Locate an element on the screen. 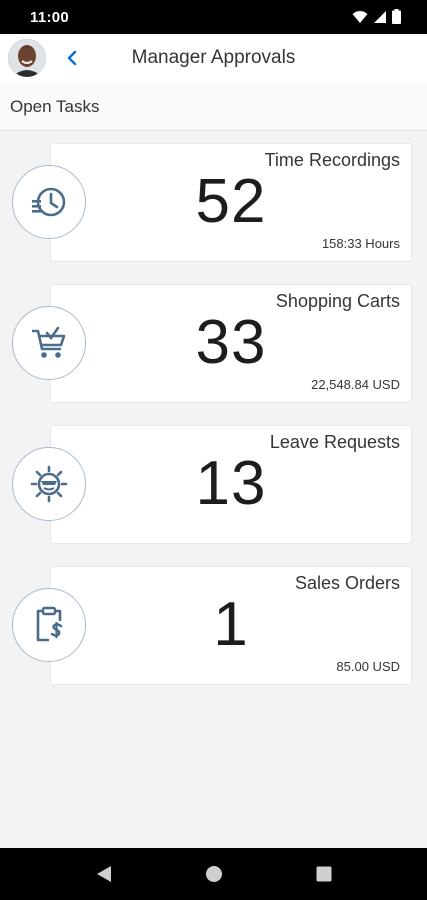 Image resolution: width=427 pixels, height=900 pixels. shopping-cart-icon is located at coordinates (49, 342).